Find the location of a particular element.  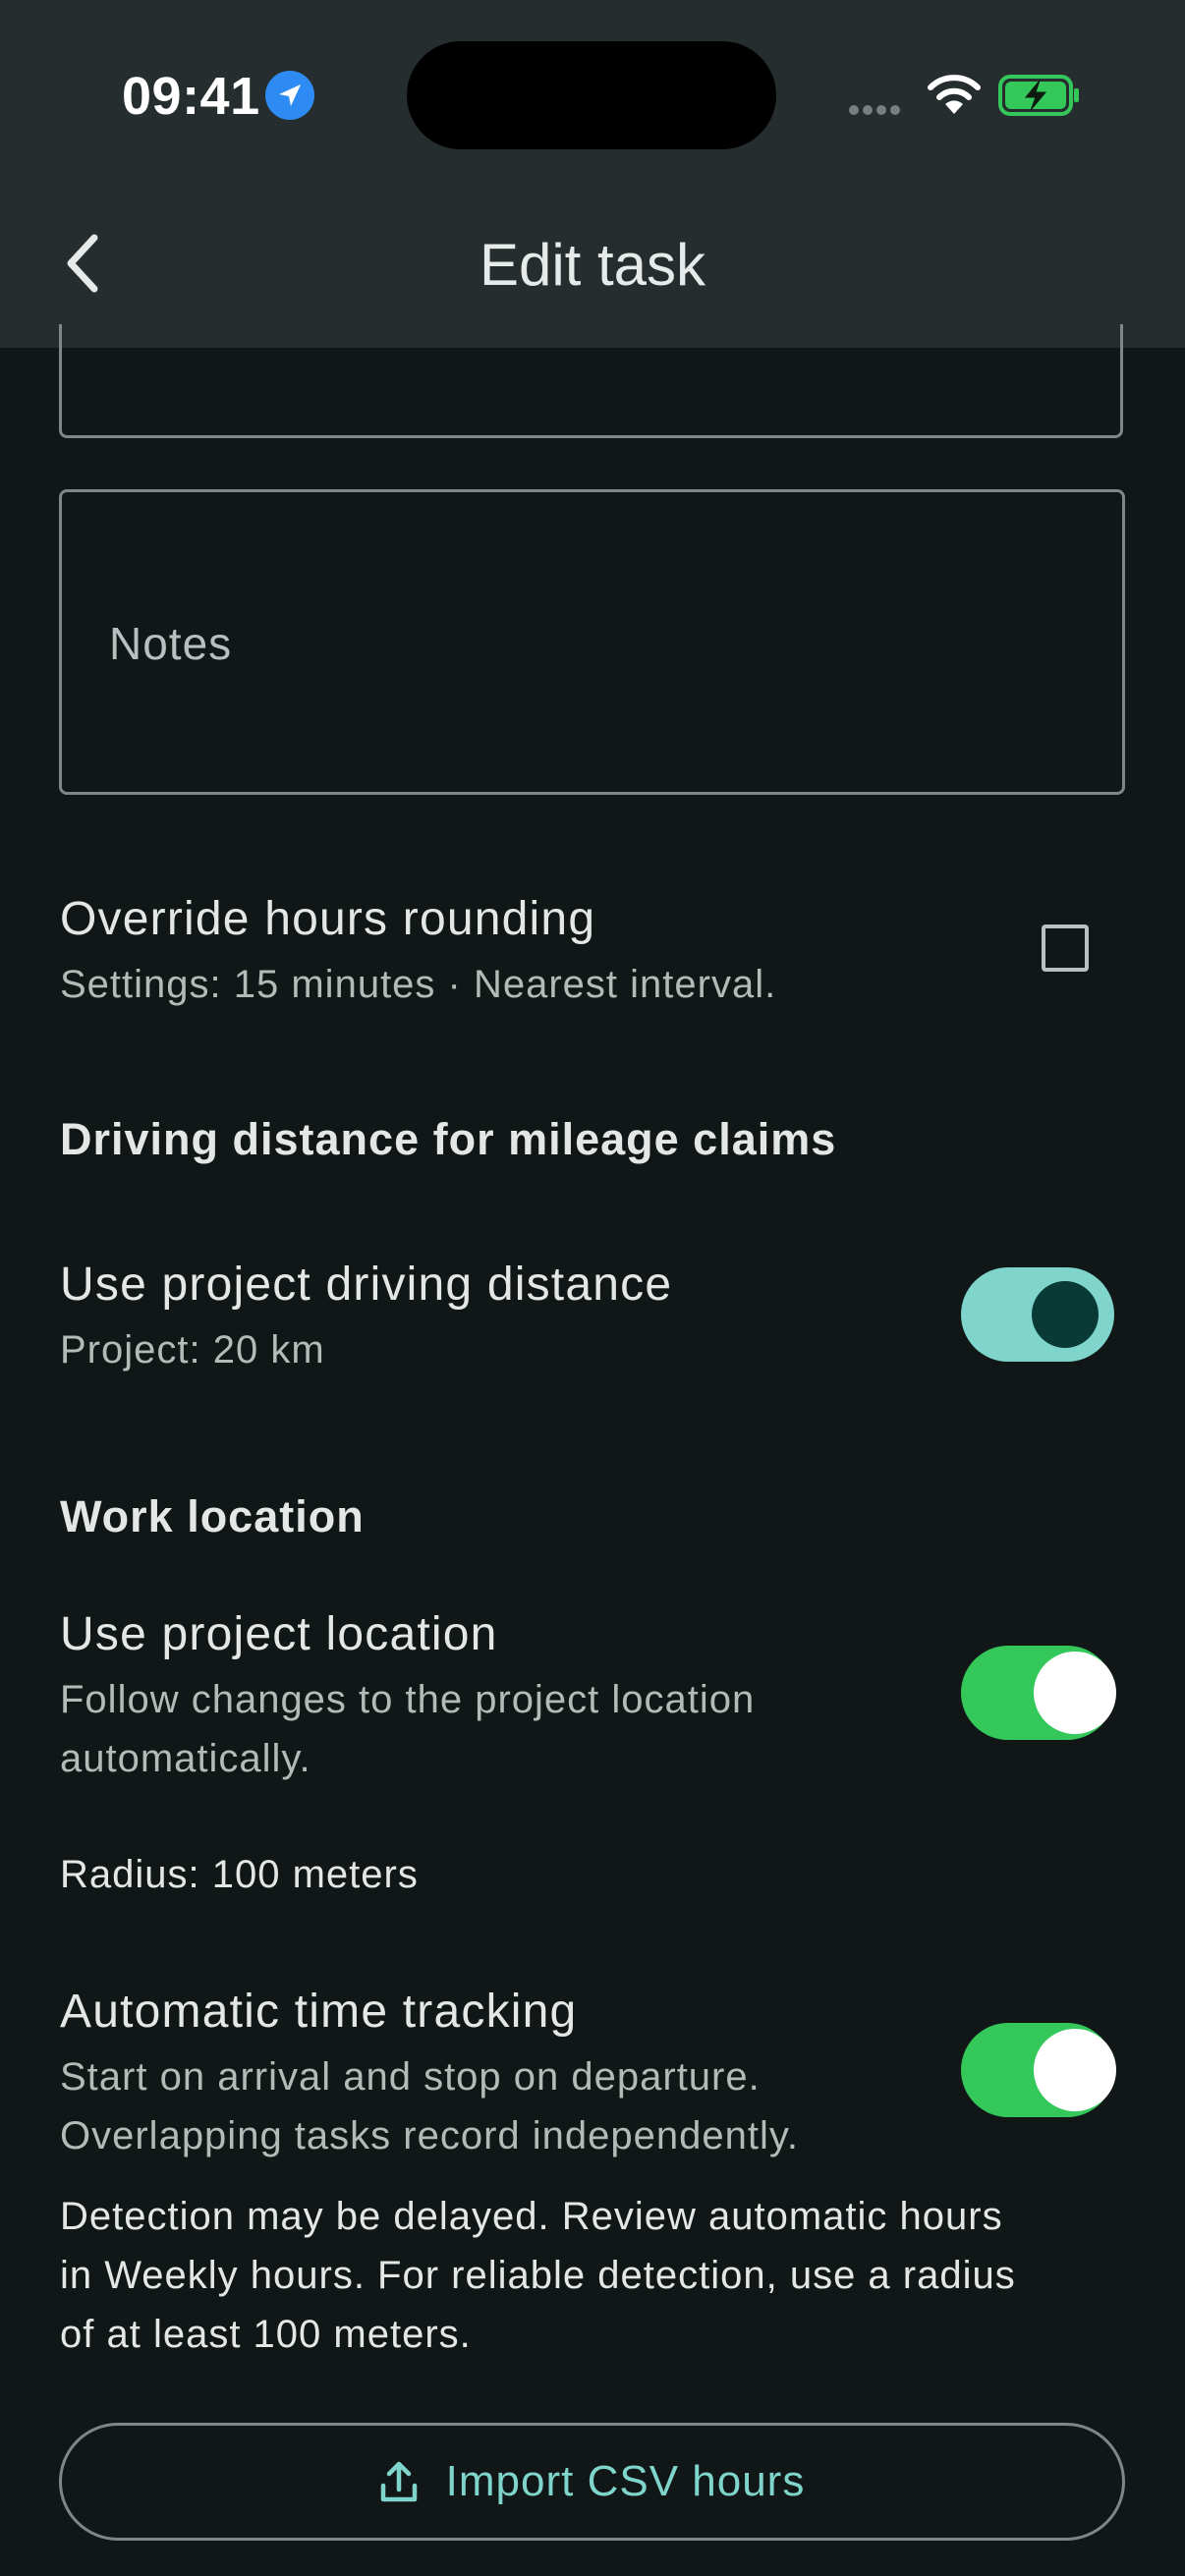

radius-value: Radius: 100 meters is located at coordinates (240, 1874).